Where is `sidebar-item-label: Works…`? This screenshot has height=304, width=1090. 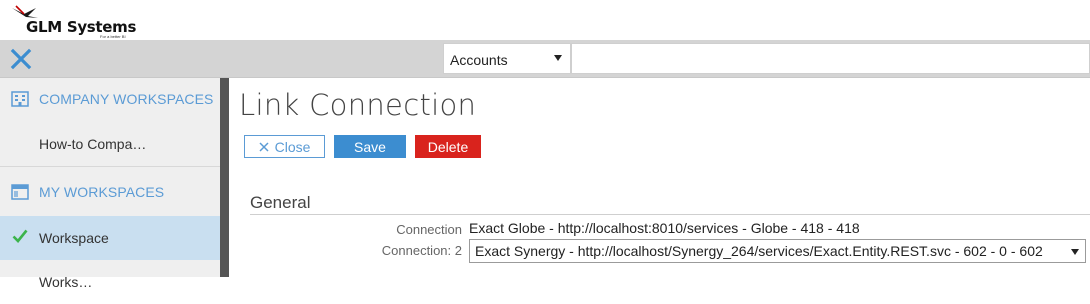 sidebar-item-label: Works… is located at coordinates (66, 282).